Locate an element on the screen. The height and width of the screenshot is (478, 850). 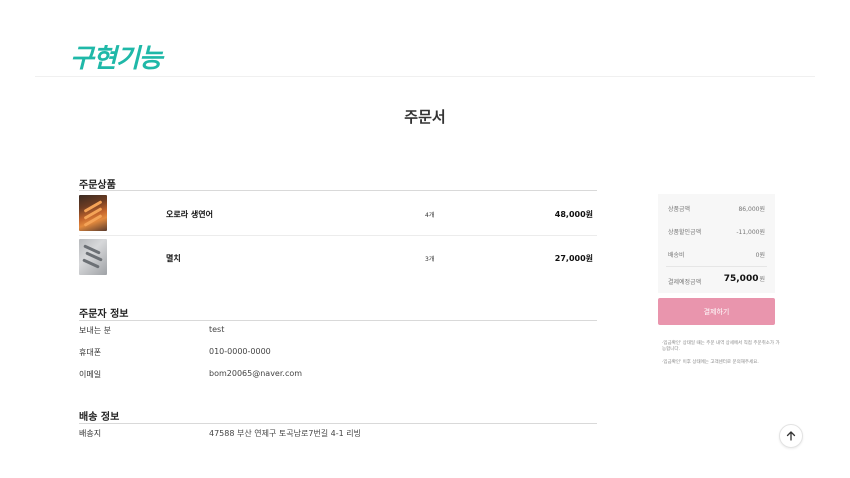
summary-discount-value: -11,000원 is located at coordinates (750, 232).